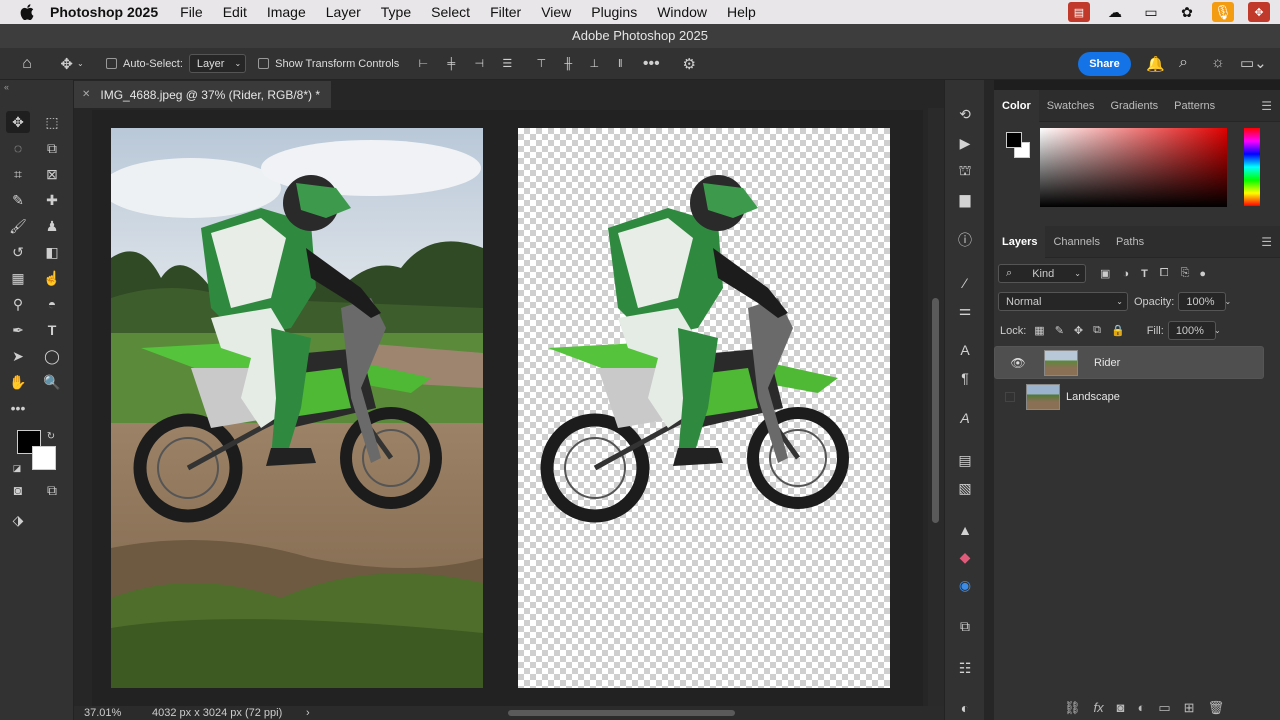 This screenshot has height=720, width=1280. Describe the element at coordinates (1266, 106) in the screenshot. I see `panel-menu-icon: ☰` at that location.